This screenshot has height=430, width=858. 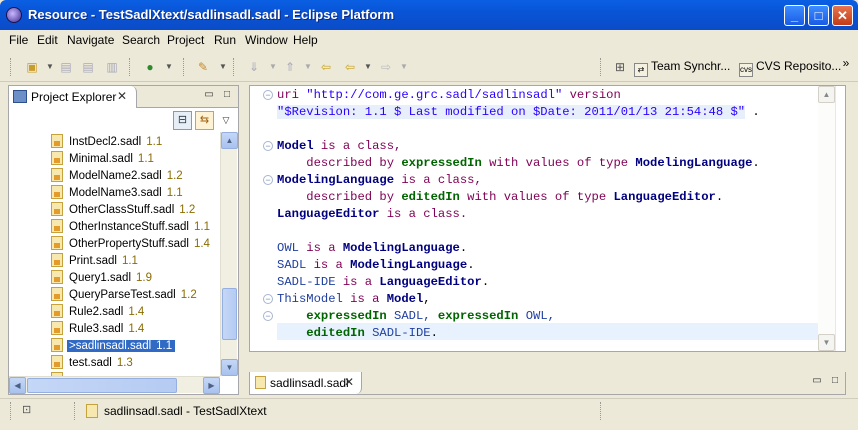 What do you see at coordinates (73, 97) in the screenshot?
I see `tab-project-explorer: Project Explorer ✕` at bounding box center [73, 97].